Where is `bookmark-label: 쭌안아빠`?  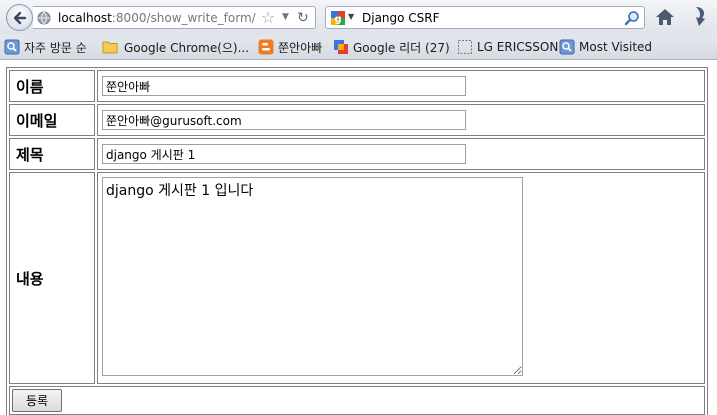 bookmark-label: 쭌안아빠 is located at coordinates (300, 47).